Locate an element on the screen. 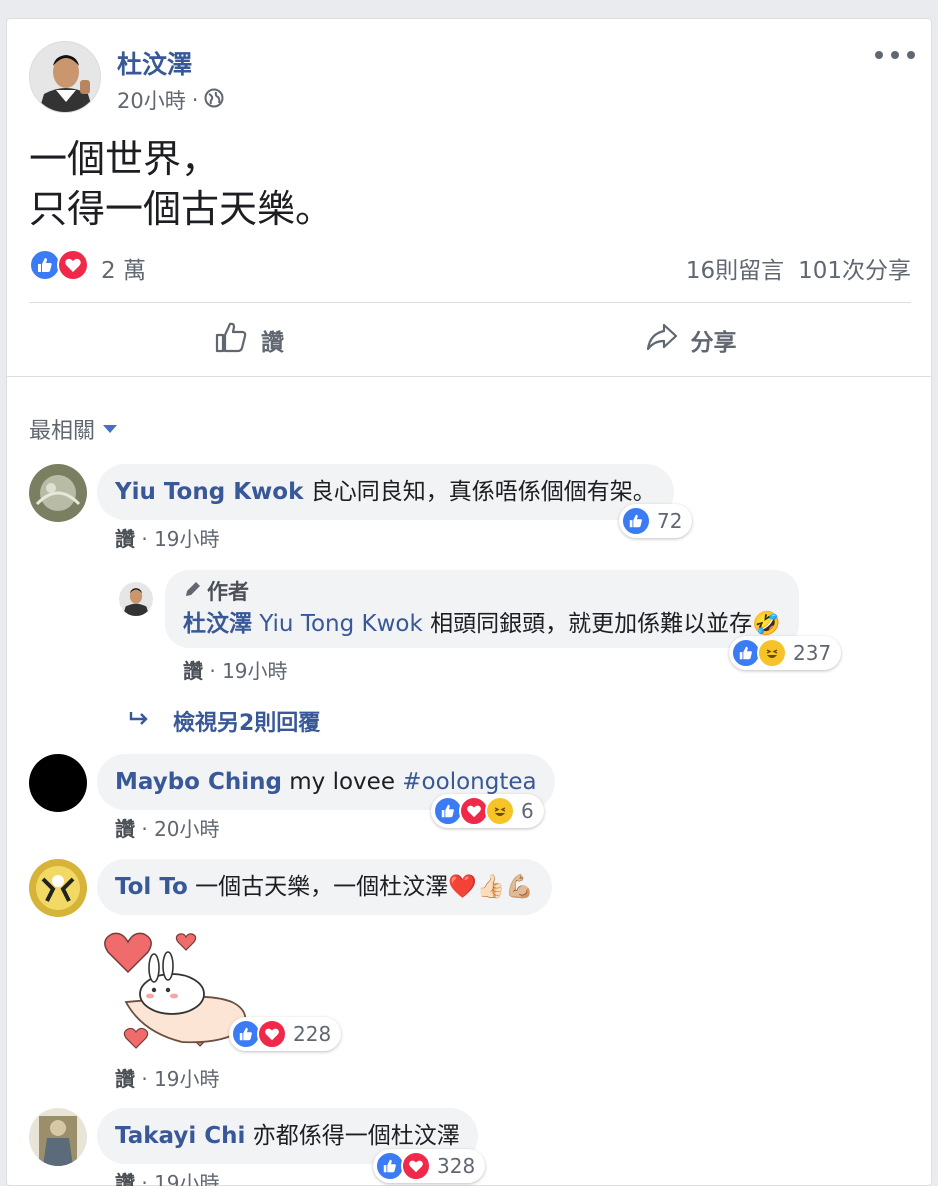  reply-author-avatar is located at coordinates (136, 599).